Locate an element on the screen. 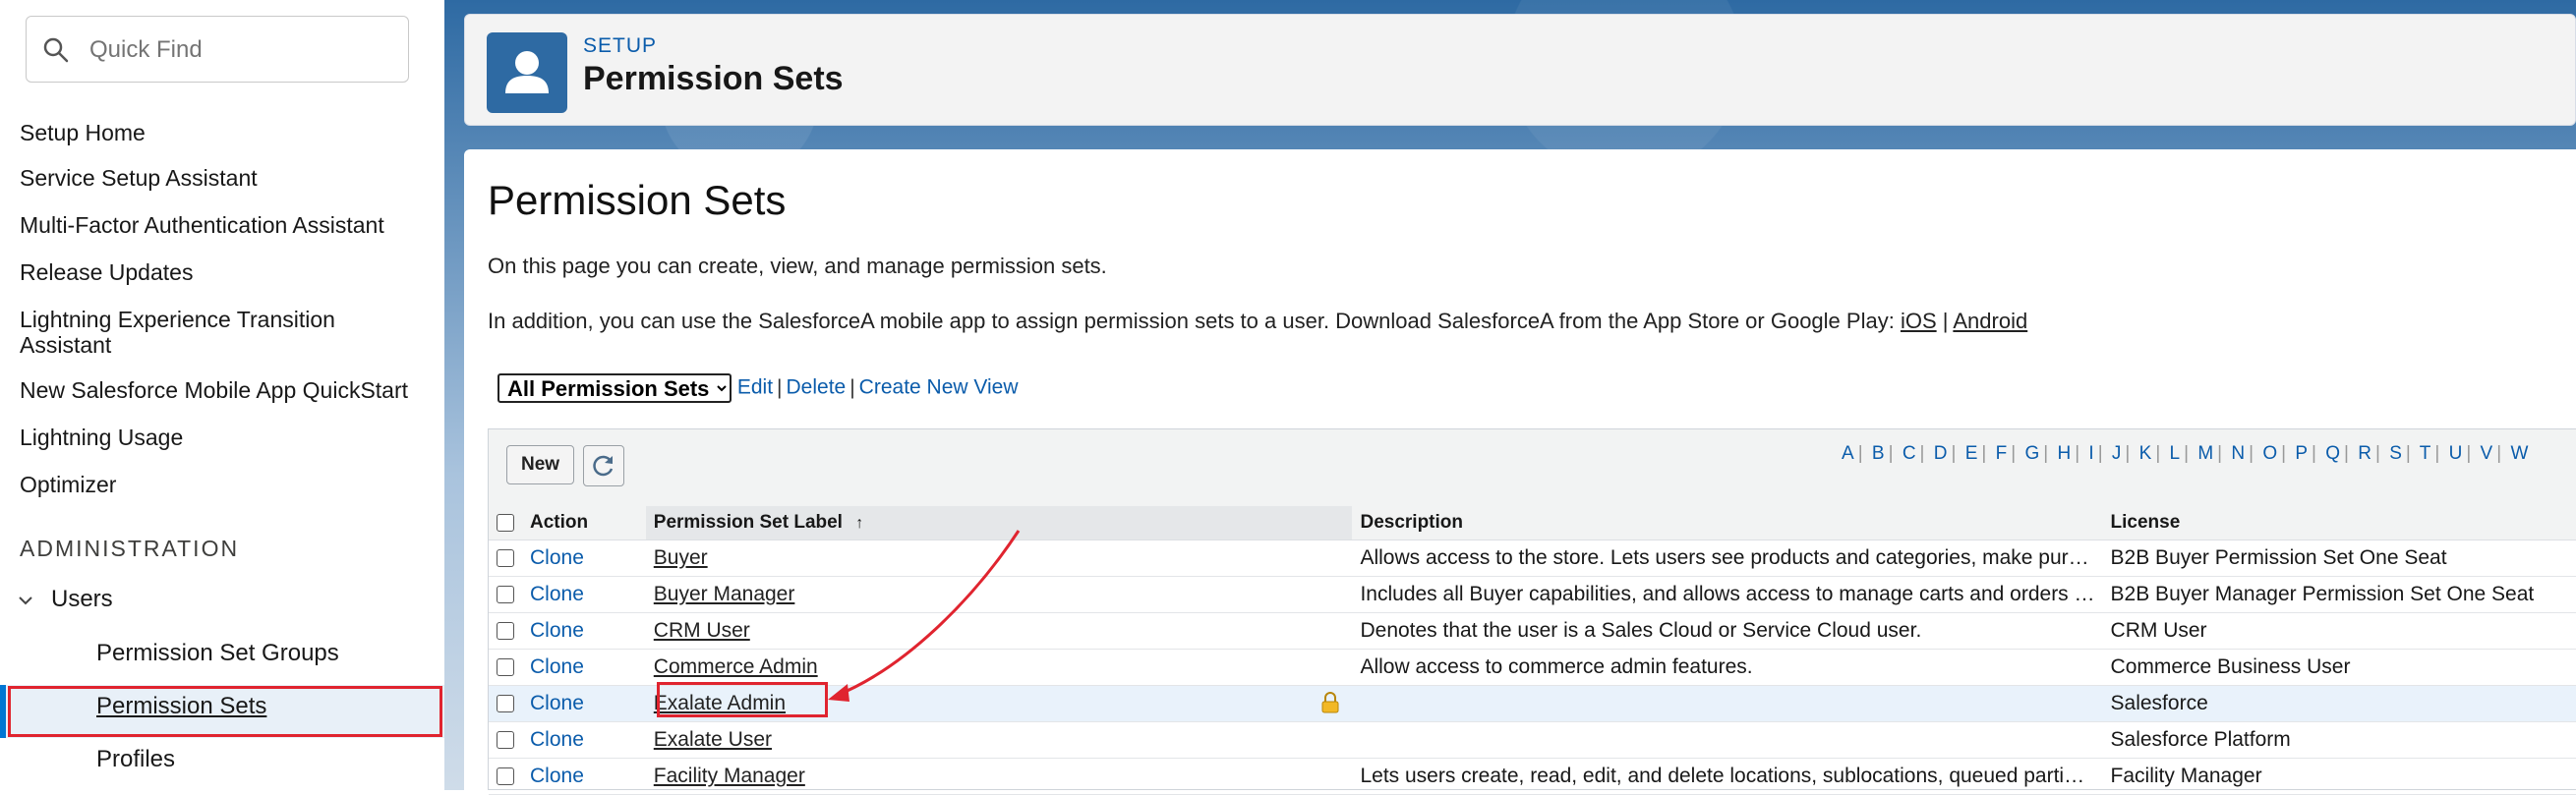 This screenshot has width=2576, height=795. nav-users: Users is located at coordinates (65, 599).